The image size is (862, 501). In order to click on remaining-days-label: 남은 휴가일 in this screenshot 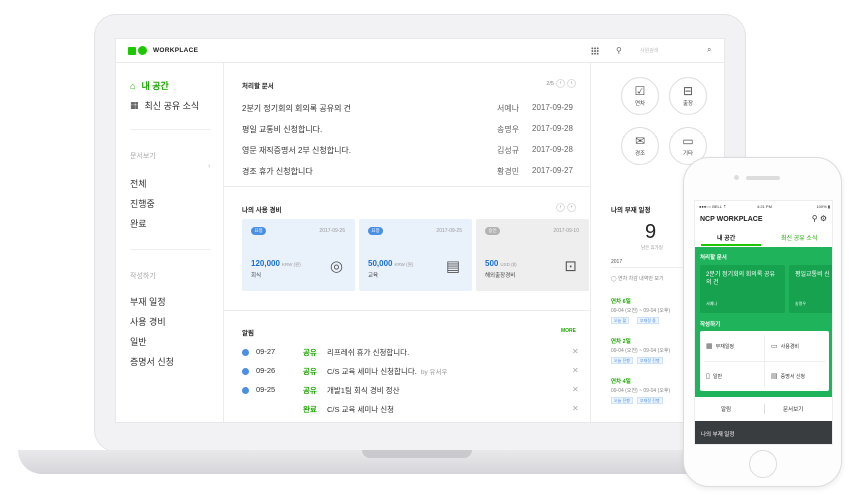, I will do `click(652, 247)`.